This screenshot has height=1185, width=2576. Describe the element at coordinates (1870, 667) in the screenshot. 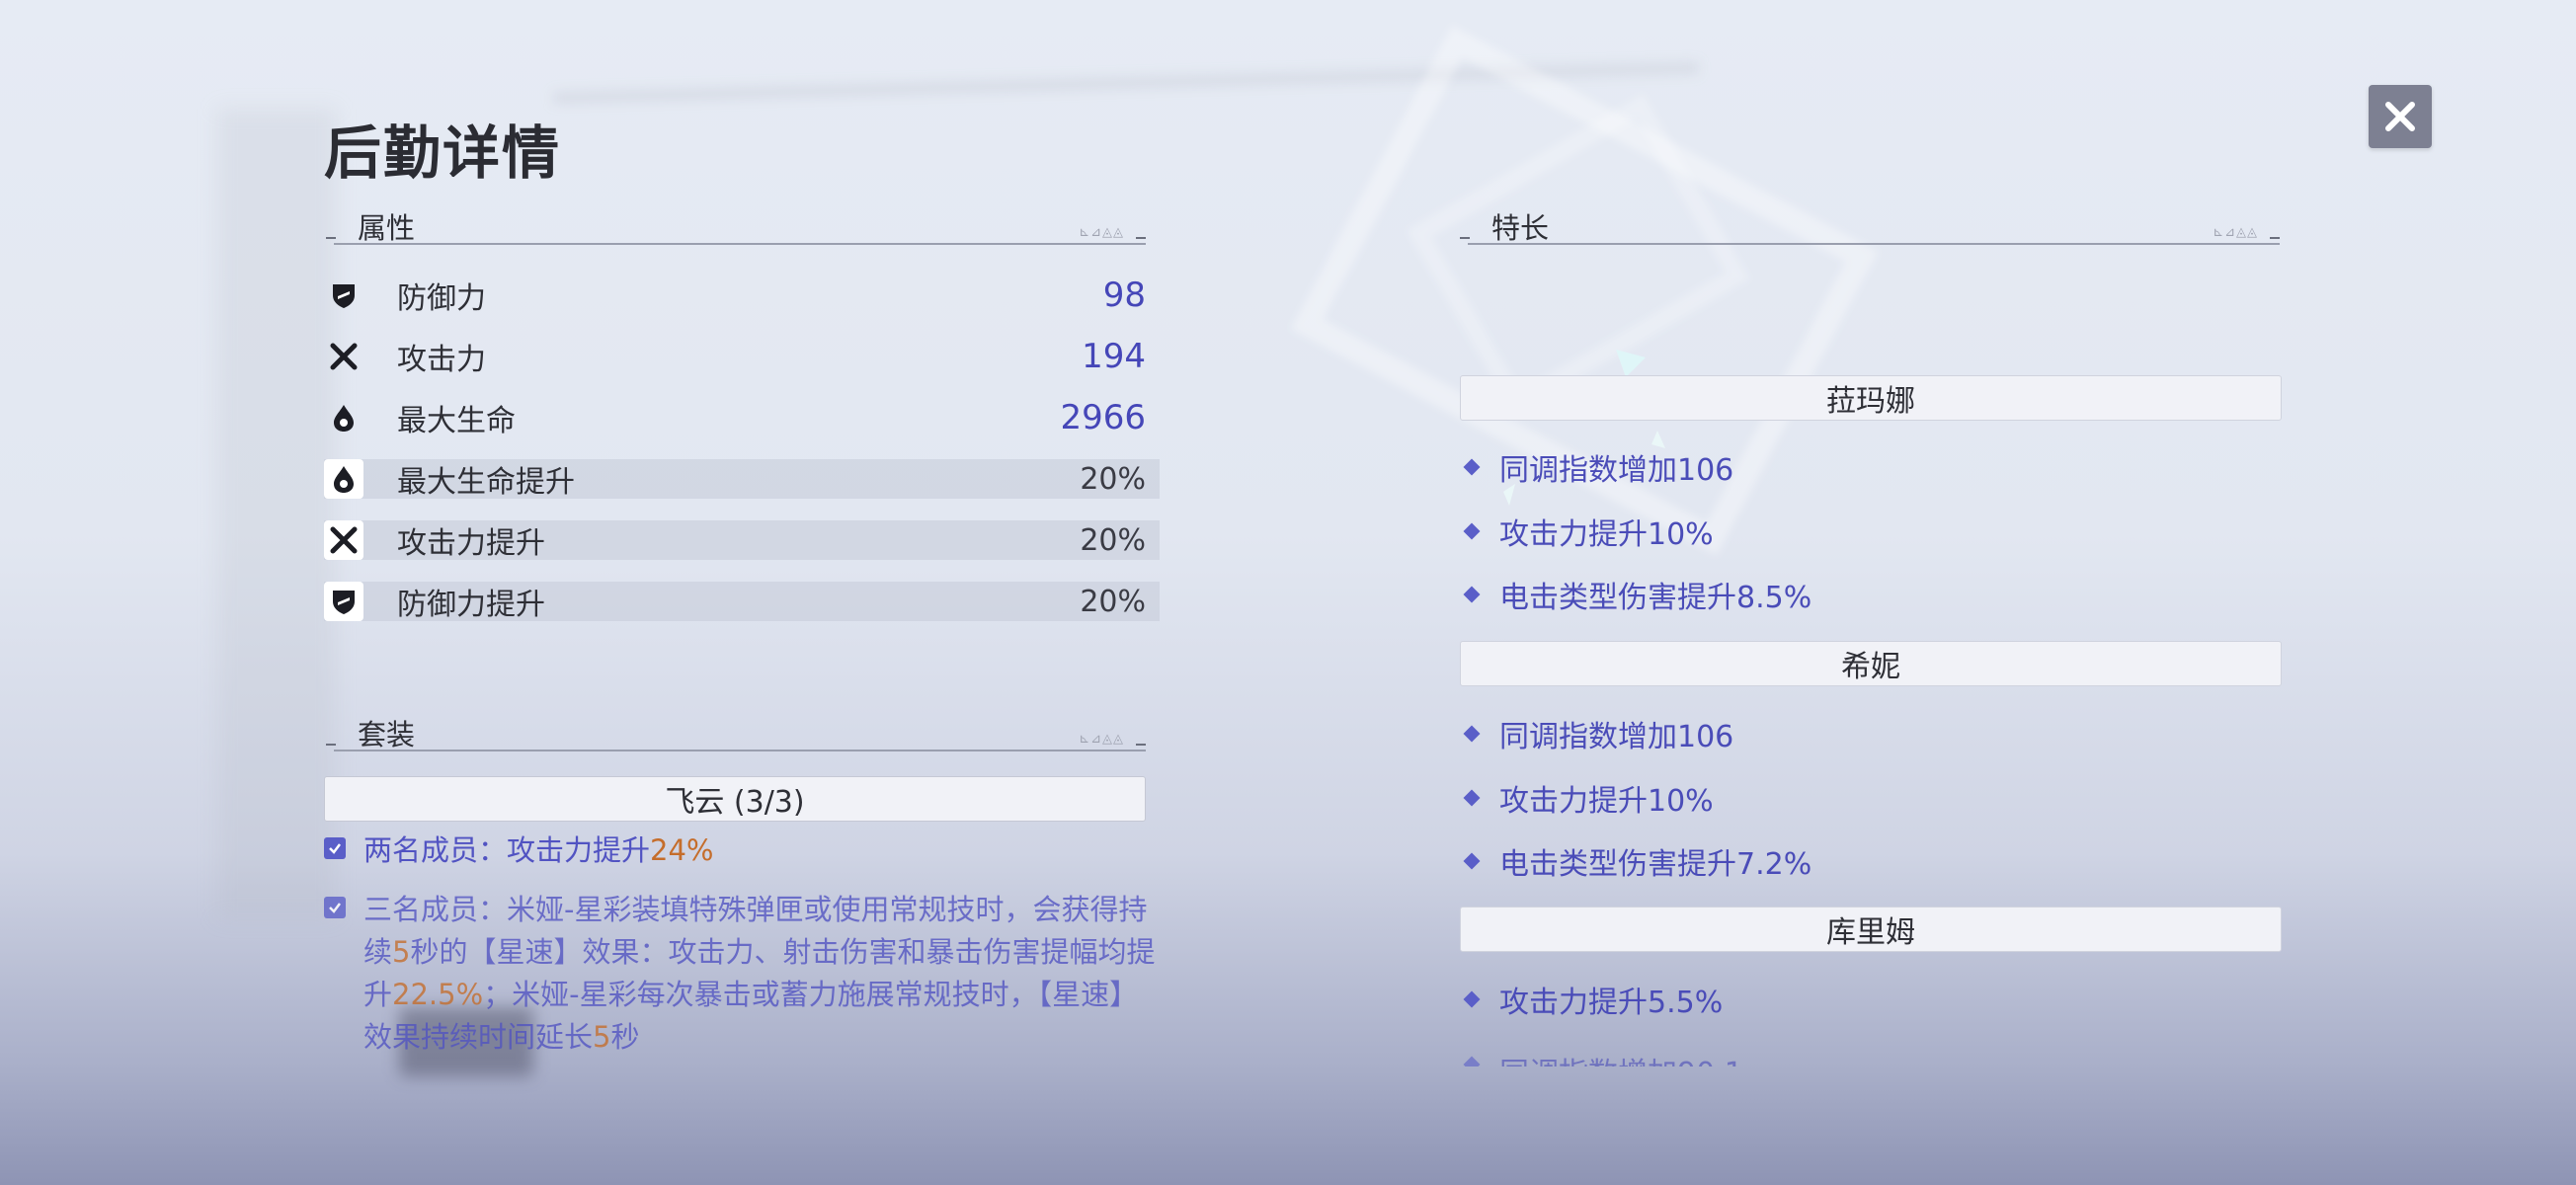

I see `character-name: 希妮` at that location.